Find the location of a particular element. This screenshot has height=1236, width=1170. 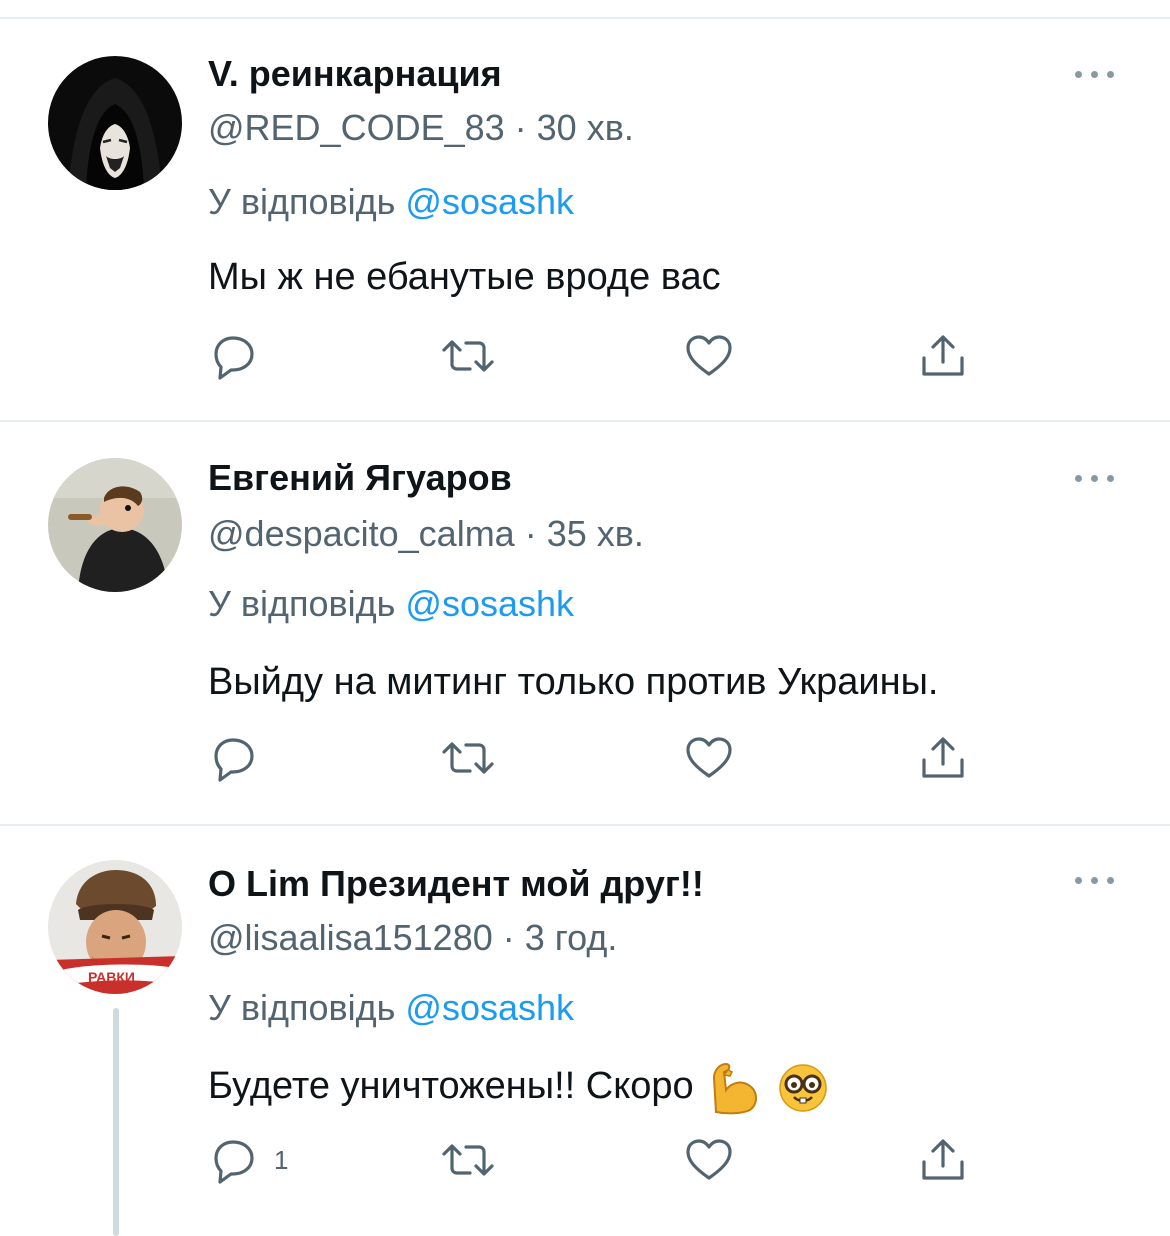

handle-time: @despacito_calma · 35 хв. is located at coordinates (426, 534).